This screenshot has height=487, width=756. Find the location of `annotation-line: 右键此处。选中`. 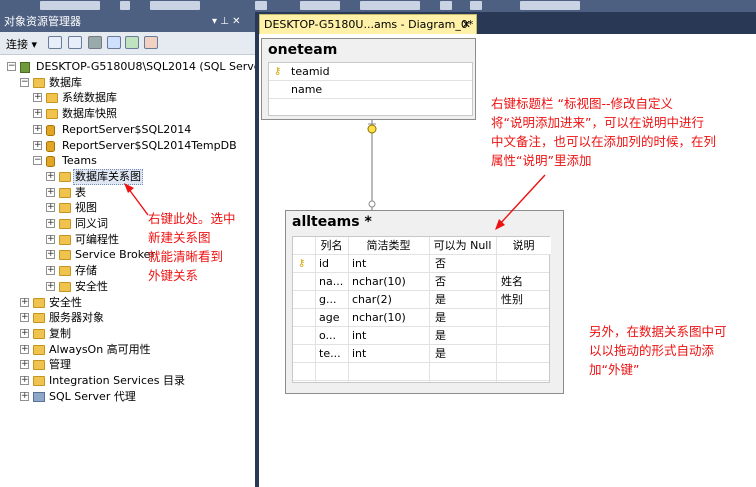

annotation-line: 右键此处。选中 is located at coordinates (192, 218).